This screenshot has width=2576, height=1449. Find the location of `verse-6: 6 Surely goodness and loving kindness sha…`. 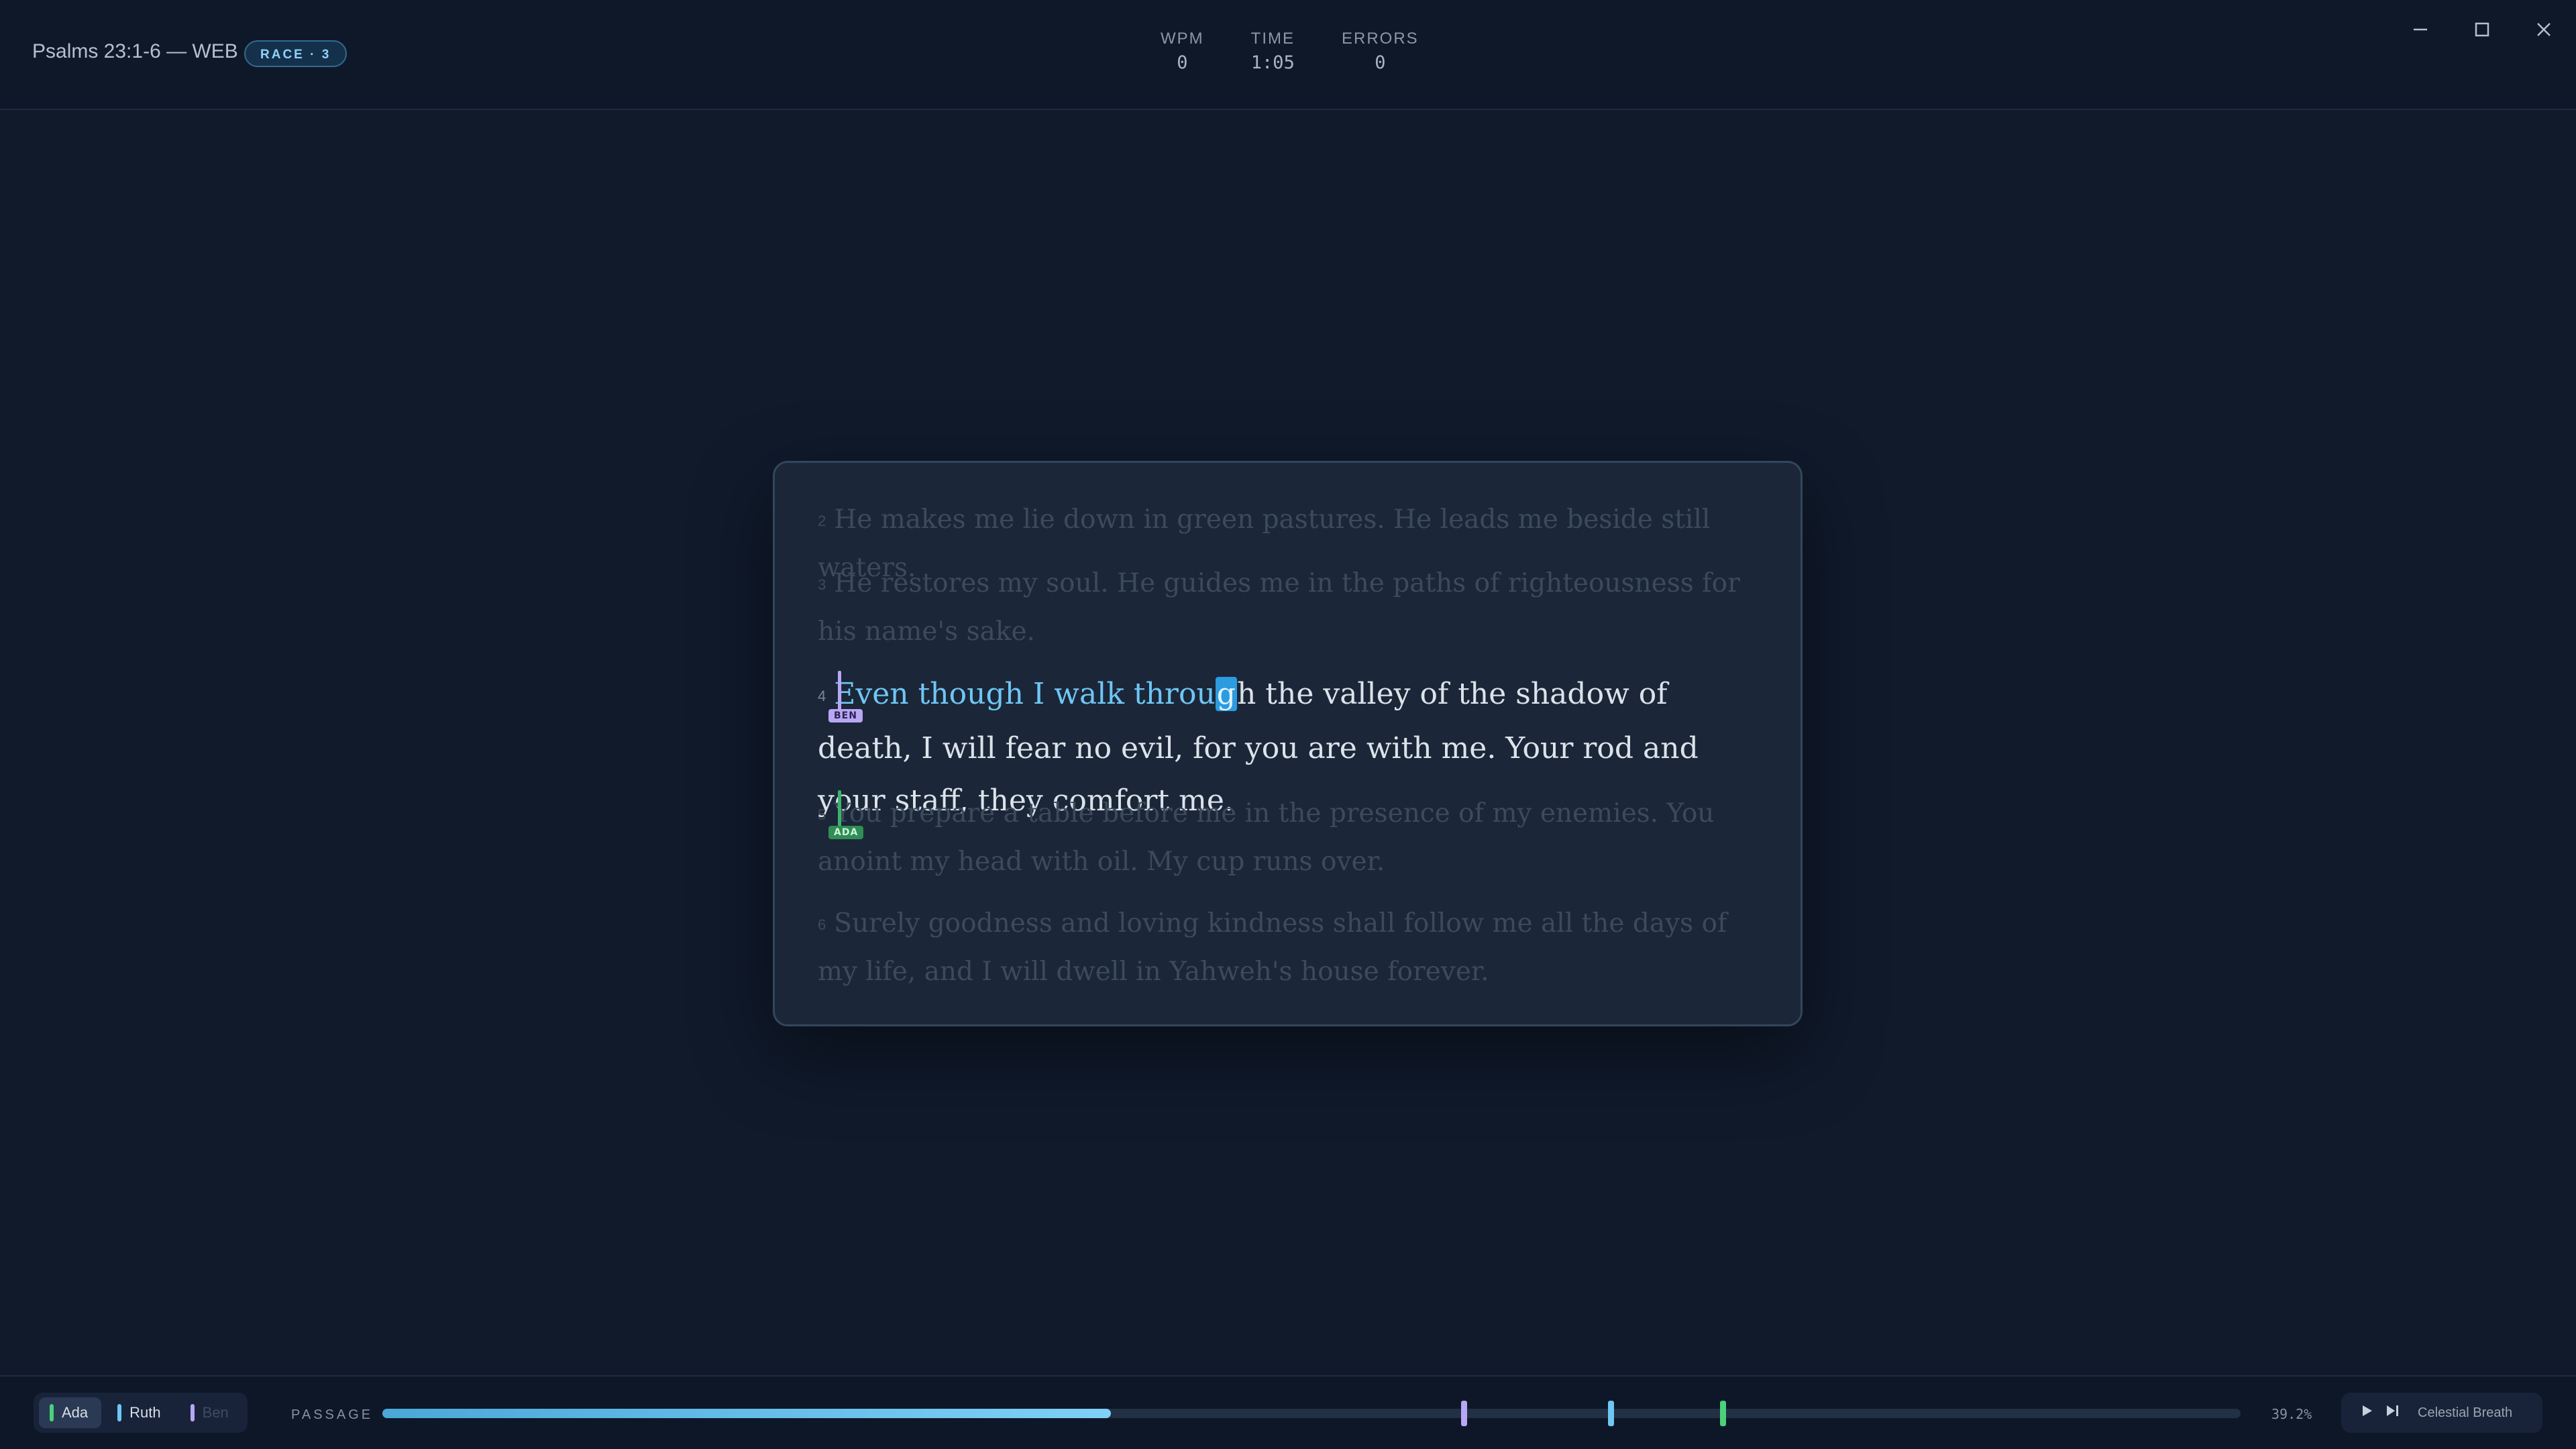

verse-6: 6 Surely goodness and loving kindness sha… is located at coordinates (1289, 948).